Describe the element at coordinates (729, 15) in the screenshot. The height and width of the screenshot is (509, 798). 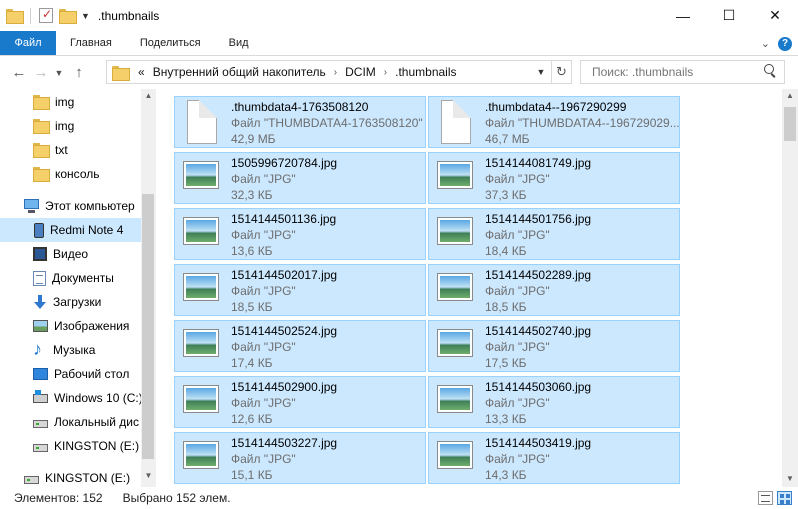
I see `maximize-button: ☐` at that location.